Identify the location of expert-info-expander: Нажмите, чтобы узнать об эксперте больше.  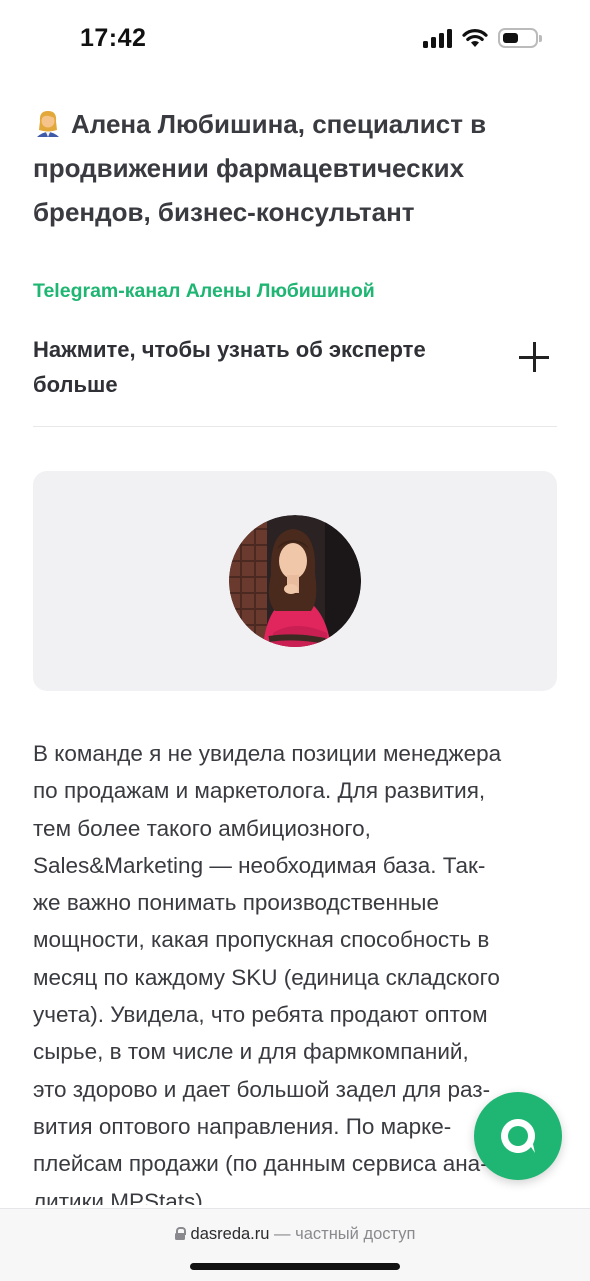
(295, 379).